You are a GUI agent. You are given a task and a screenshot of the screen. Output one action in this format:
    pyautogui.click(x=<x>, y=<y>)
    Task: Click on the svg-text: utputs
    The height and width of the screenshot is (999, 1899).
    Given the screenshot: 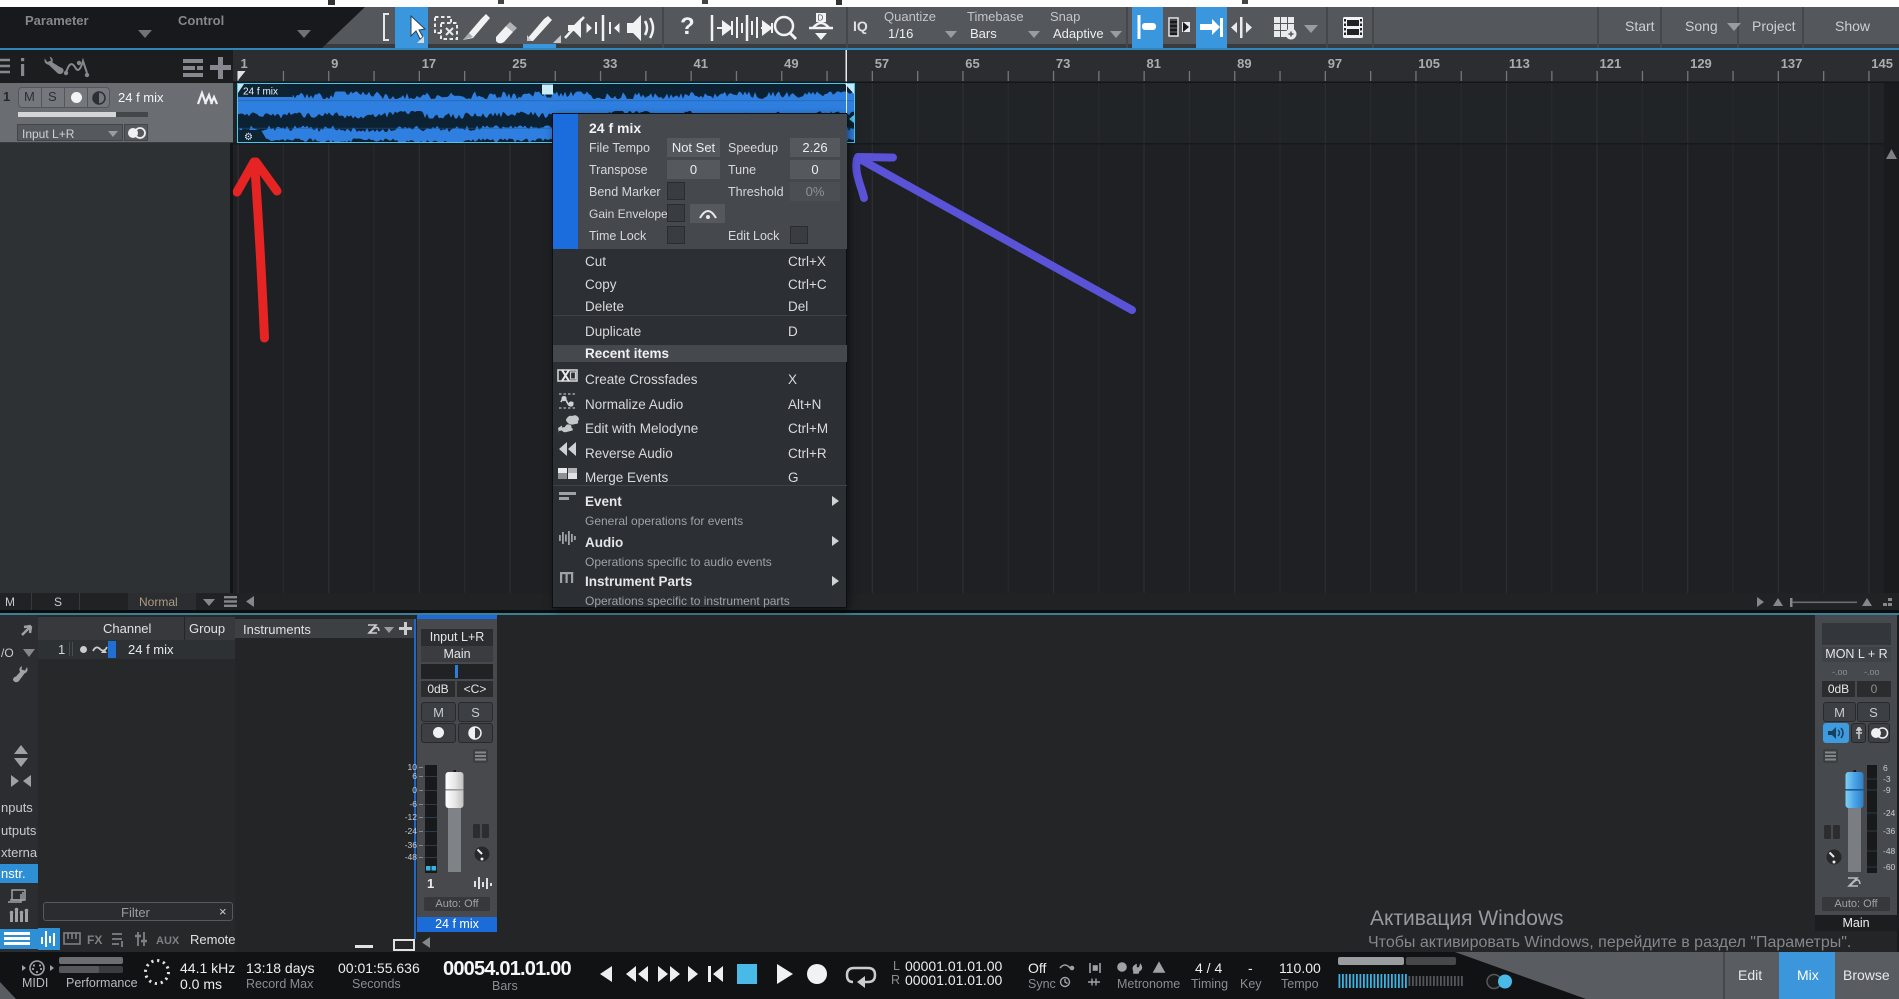 What is the action you would take?
    pyautogui.click(x=19, y=830)
    